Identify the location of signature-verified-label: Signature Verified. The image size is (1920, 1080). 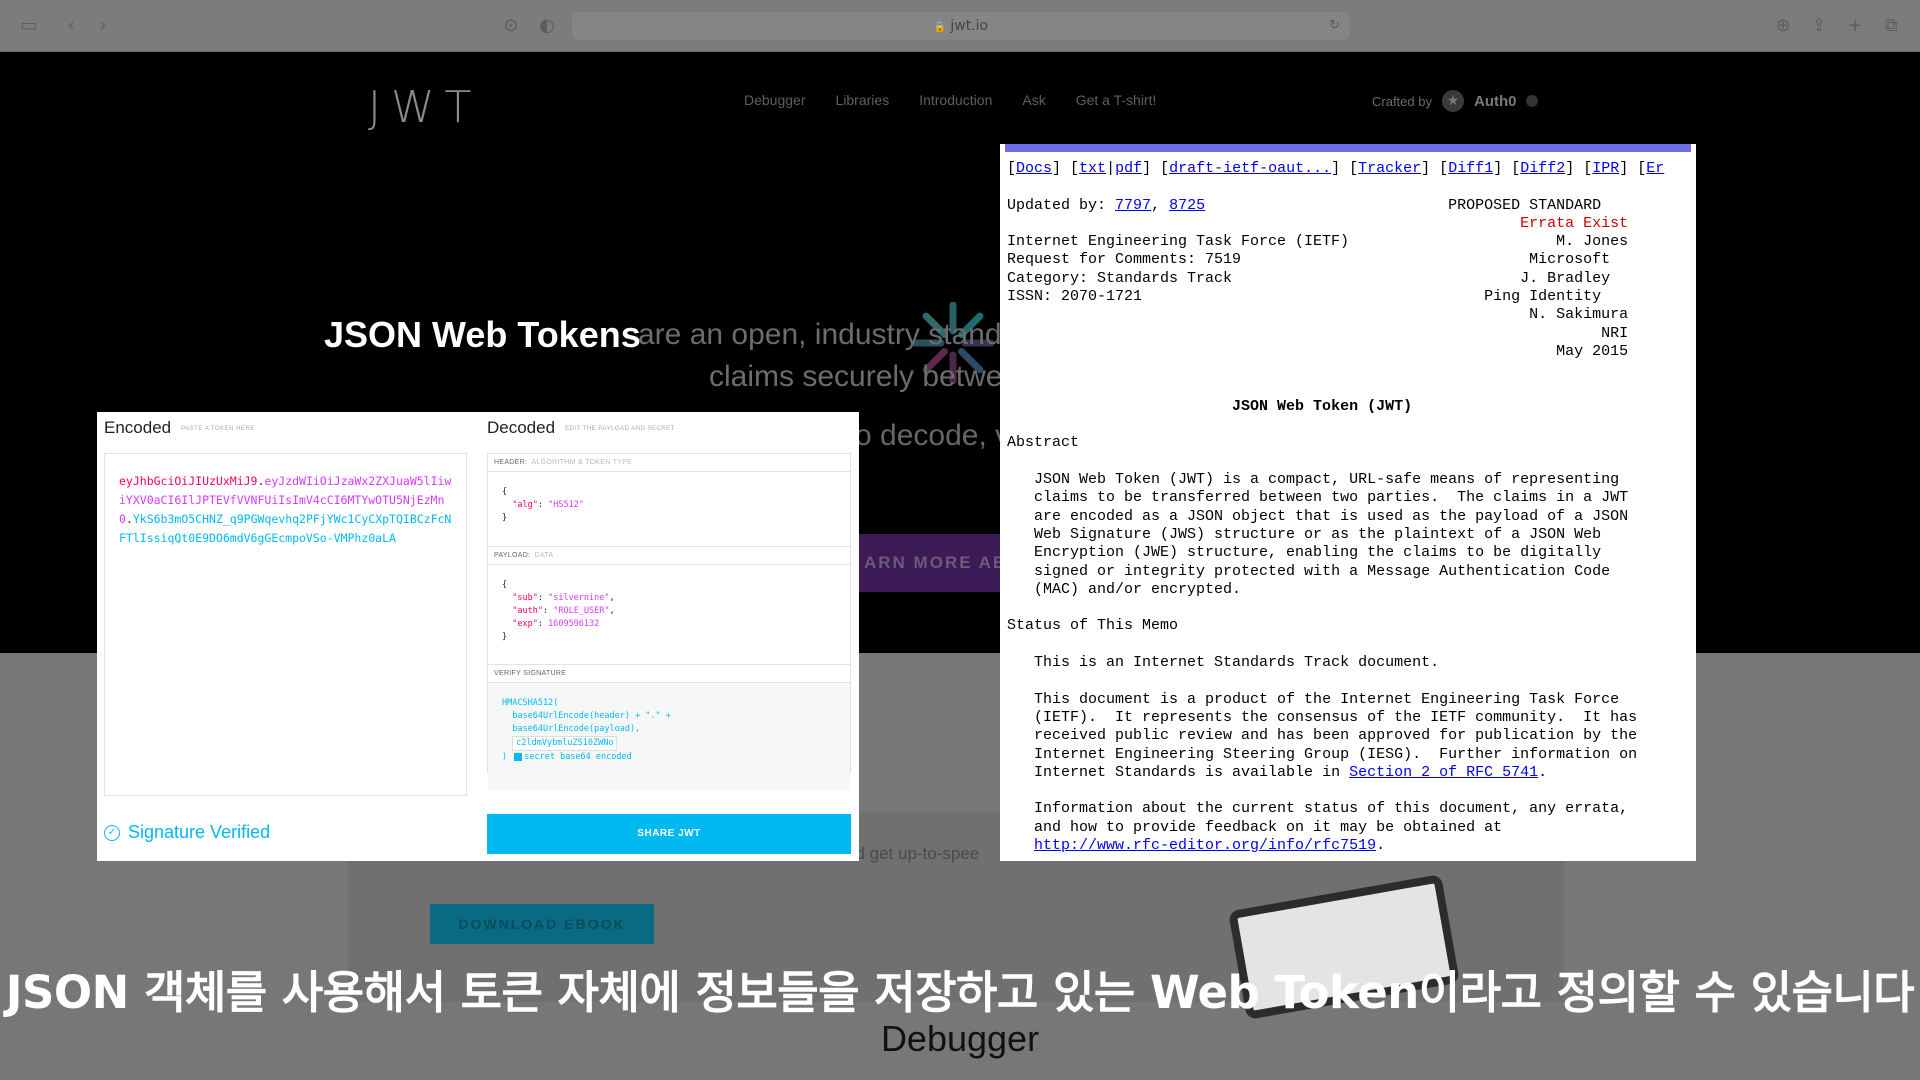
(199, 832).